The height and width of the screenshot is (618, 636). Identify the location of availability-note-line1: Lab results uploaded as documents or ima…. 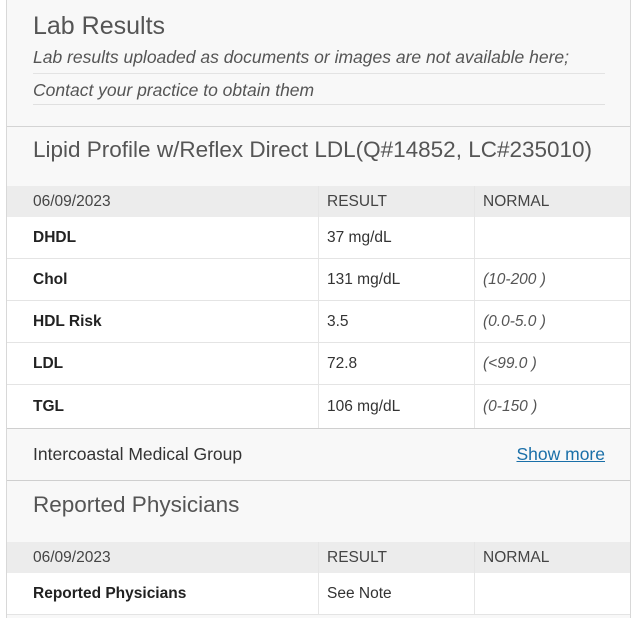
(301, 57).